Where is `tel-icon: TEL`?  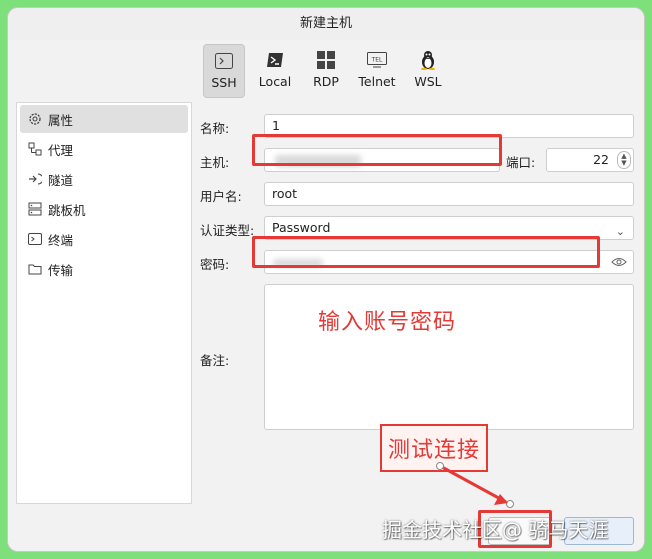 tel-icon: TEL is located at coordinates (377, 60).